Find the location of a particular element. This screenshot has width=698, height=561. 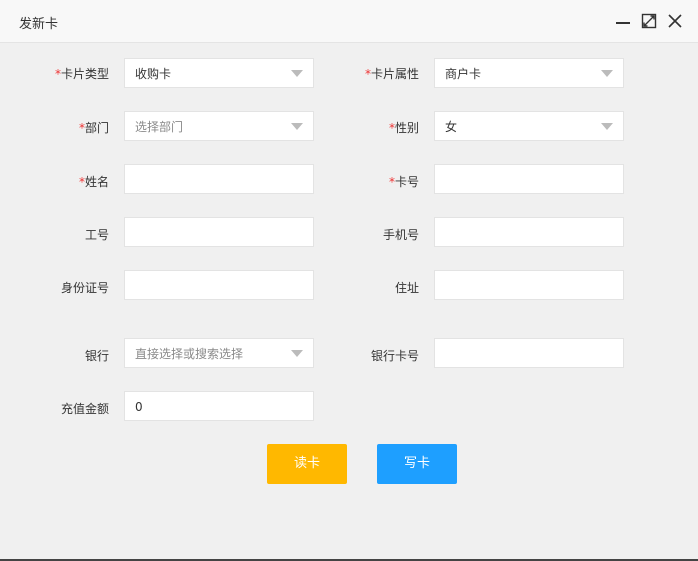

address-input is located at coordinates (529, 285).